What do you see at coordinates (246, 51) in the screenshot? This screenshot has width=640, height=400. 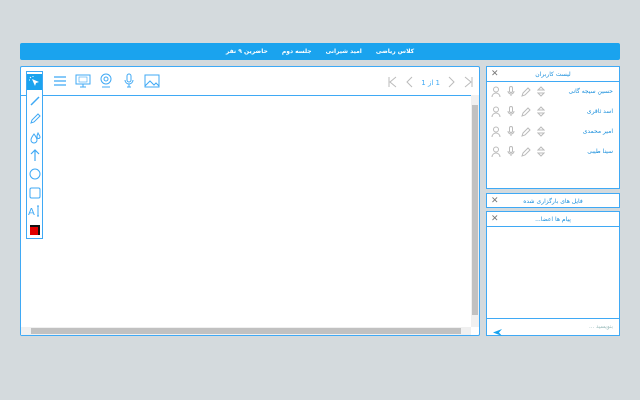 I see `attendance-count: حاضرین ۹ نفر` at bounding box center [246, 51].